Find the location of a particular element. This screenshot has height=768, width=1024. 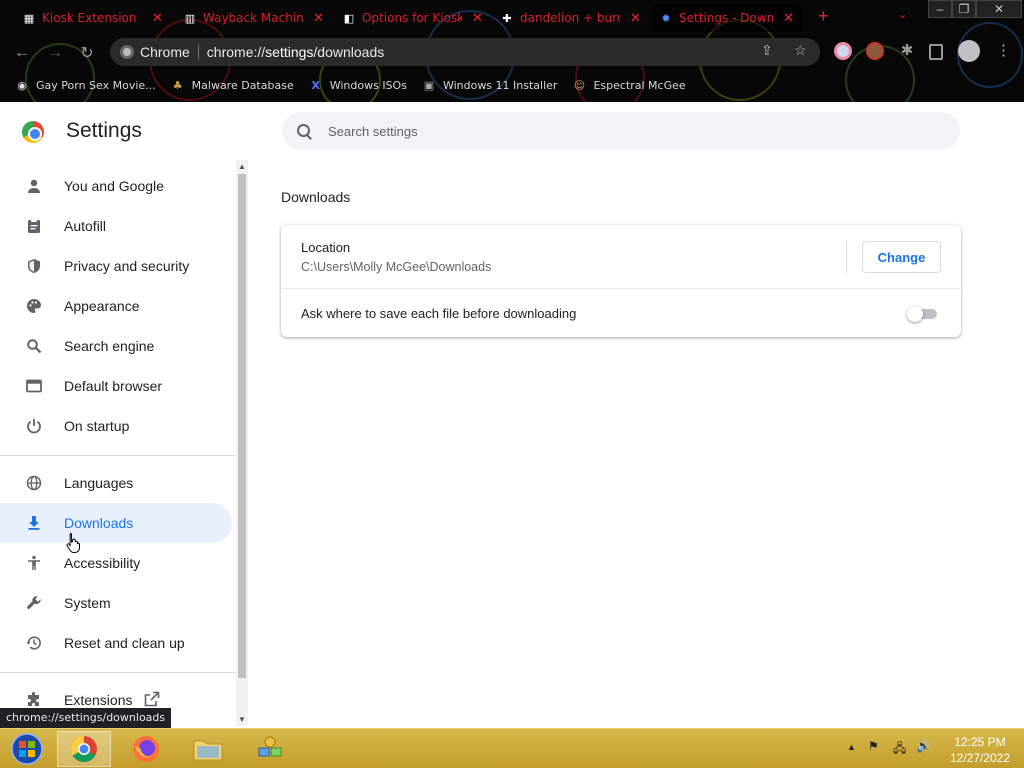

download-icon is located at coordinates (34, 523).